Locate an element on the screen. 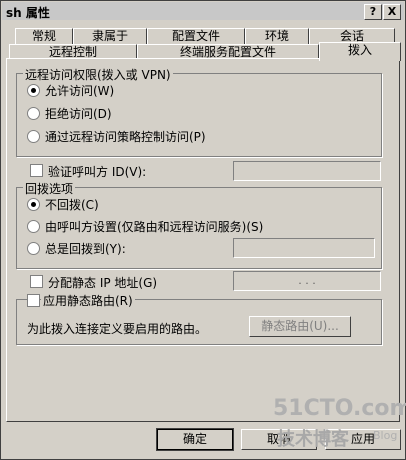 The image size is (406, 460). title-bar: sh 属性 ? X is located at coordinates (203, 11).